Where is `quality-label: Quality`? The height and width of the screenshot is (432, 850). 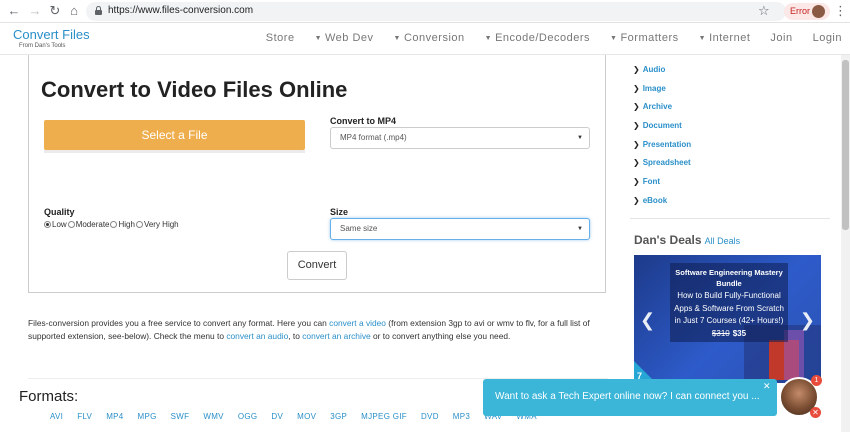
quality-label: Quality is located at coordinates (59, 212).